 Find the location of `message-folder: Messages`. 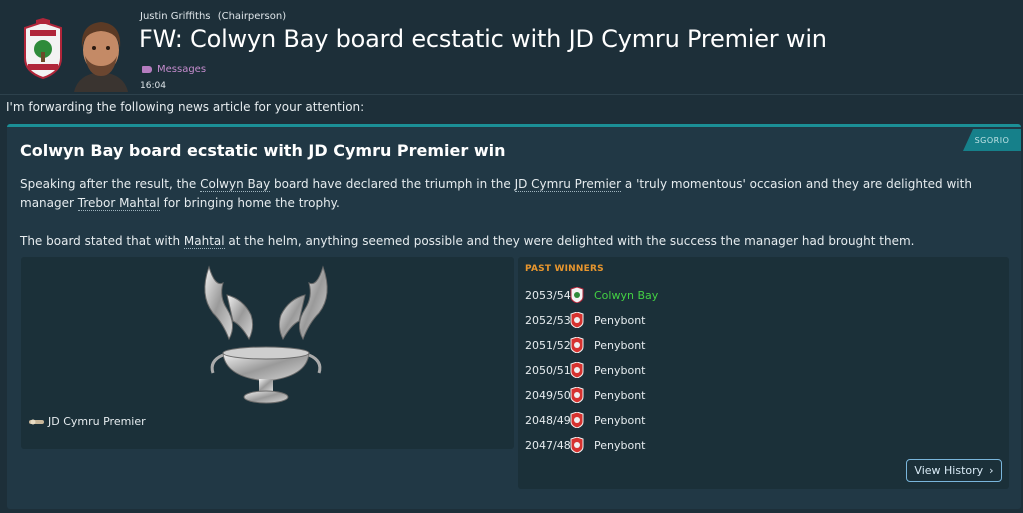

message-folder: Messages is located at coordinates (174, 69).